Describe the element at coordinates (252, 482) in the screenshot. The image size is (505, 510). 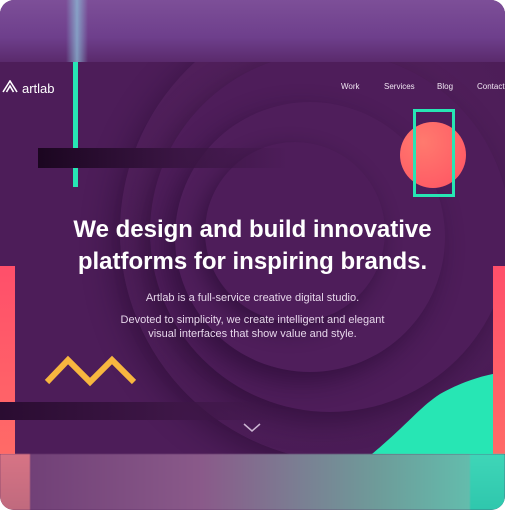
I see `bottom-blurred-band` at that location.